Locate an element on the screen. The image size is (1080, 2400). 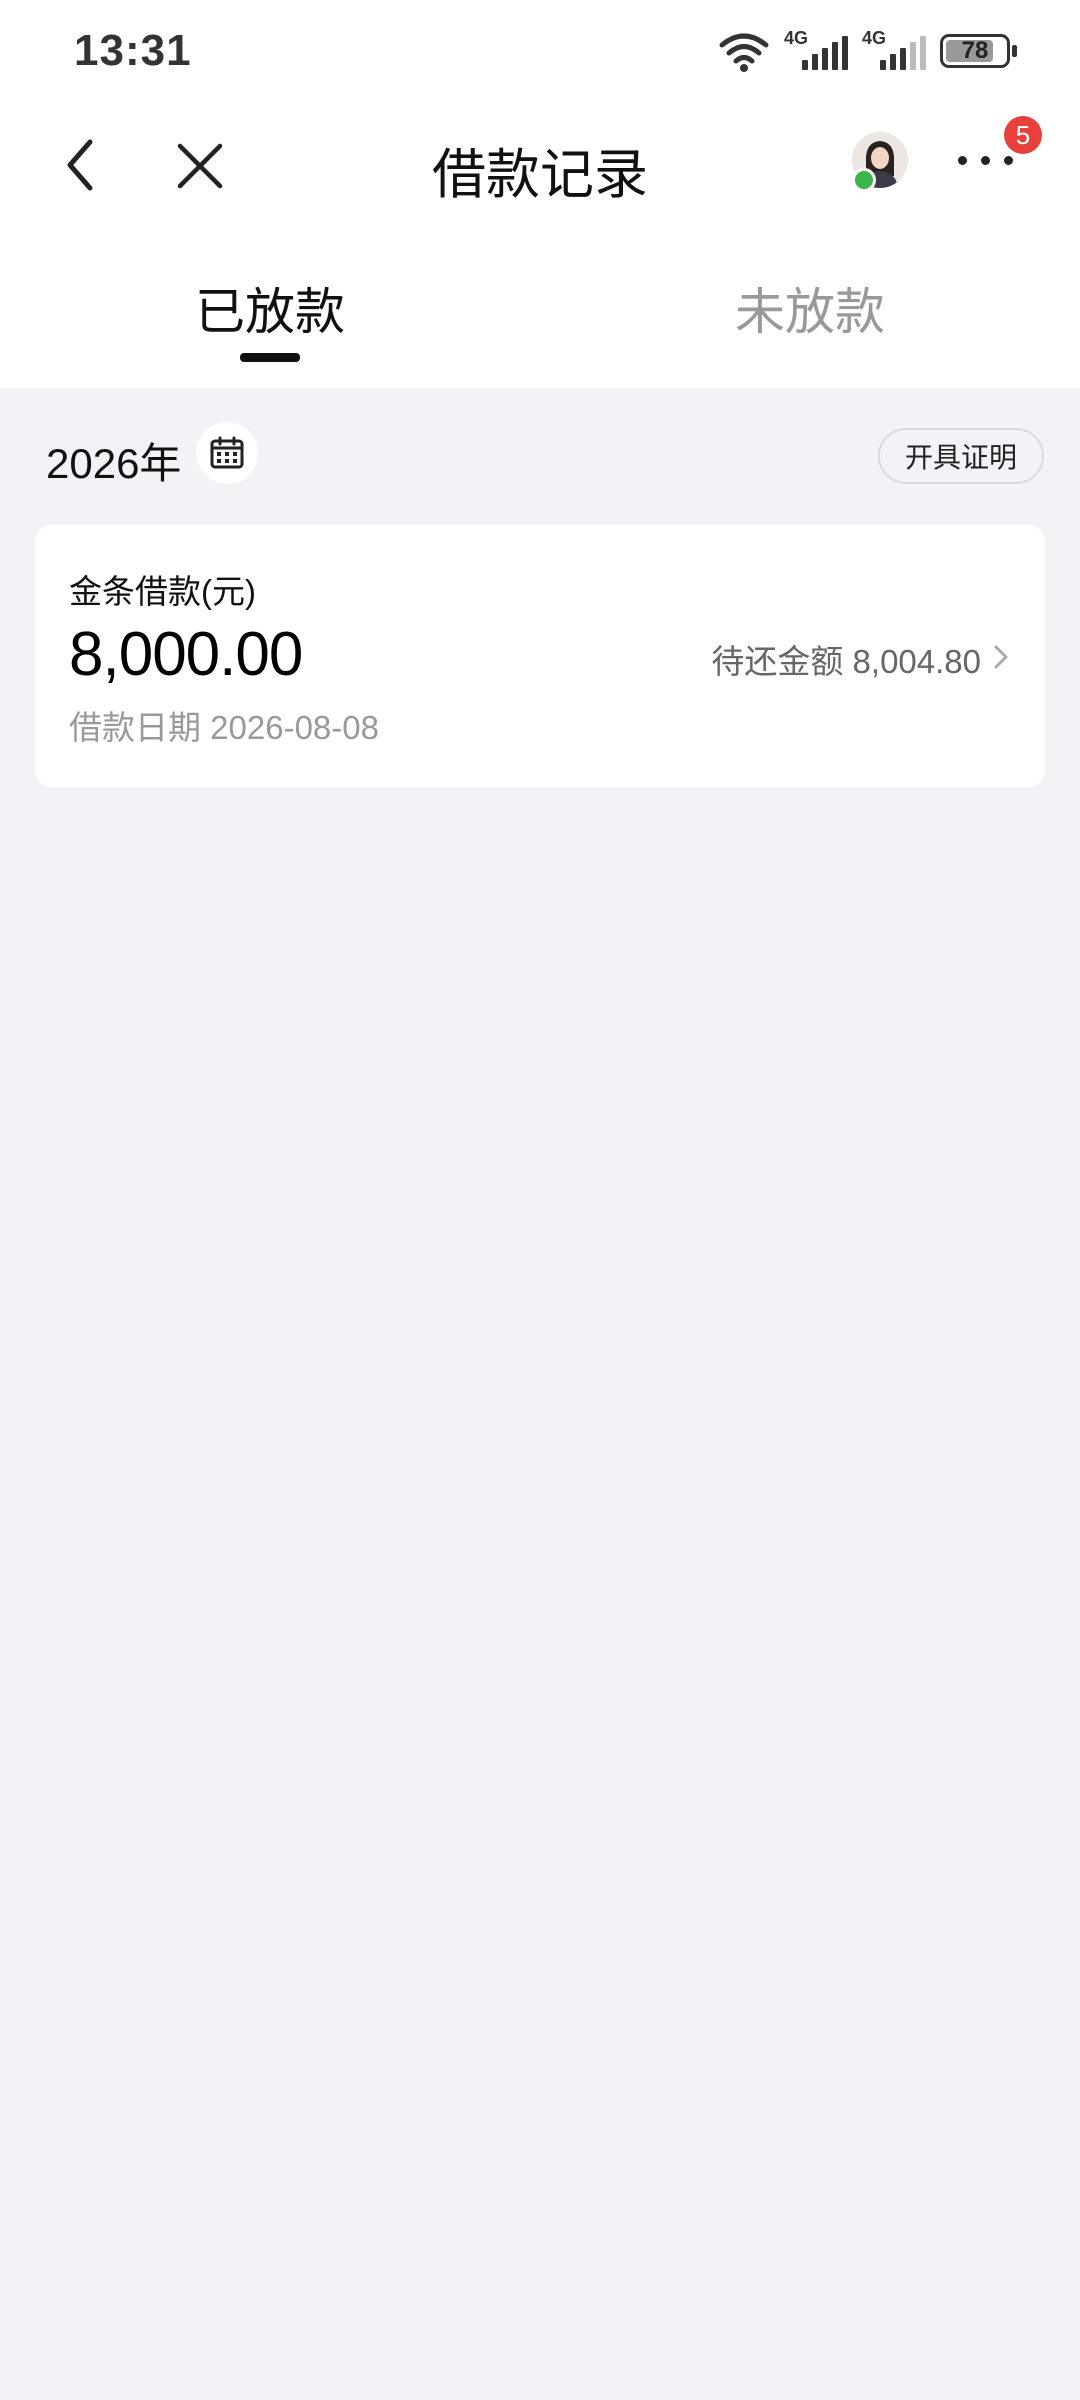
nav-bar: 借款记录 5 is located at coordinates (540, 165).